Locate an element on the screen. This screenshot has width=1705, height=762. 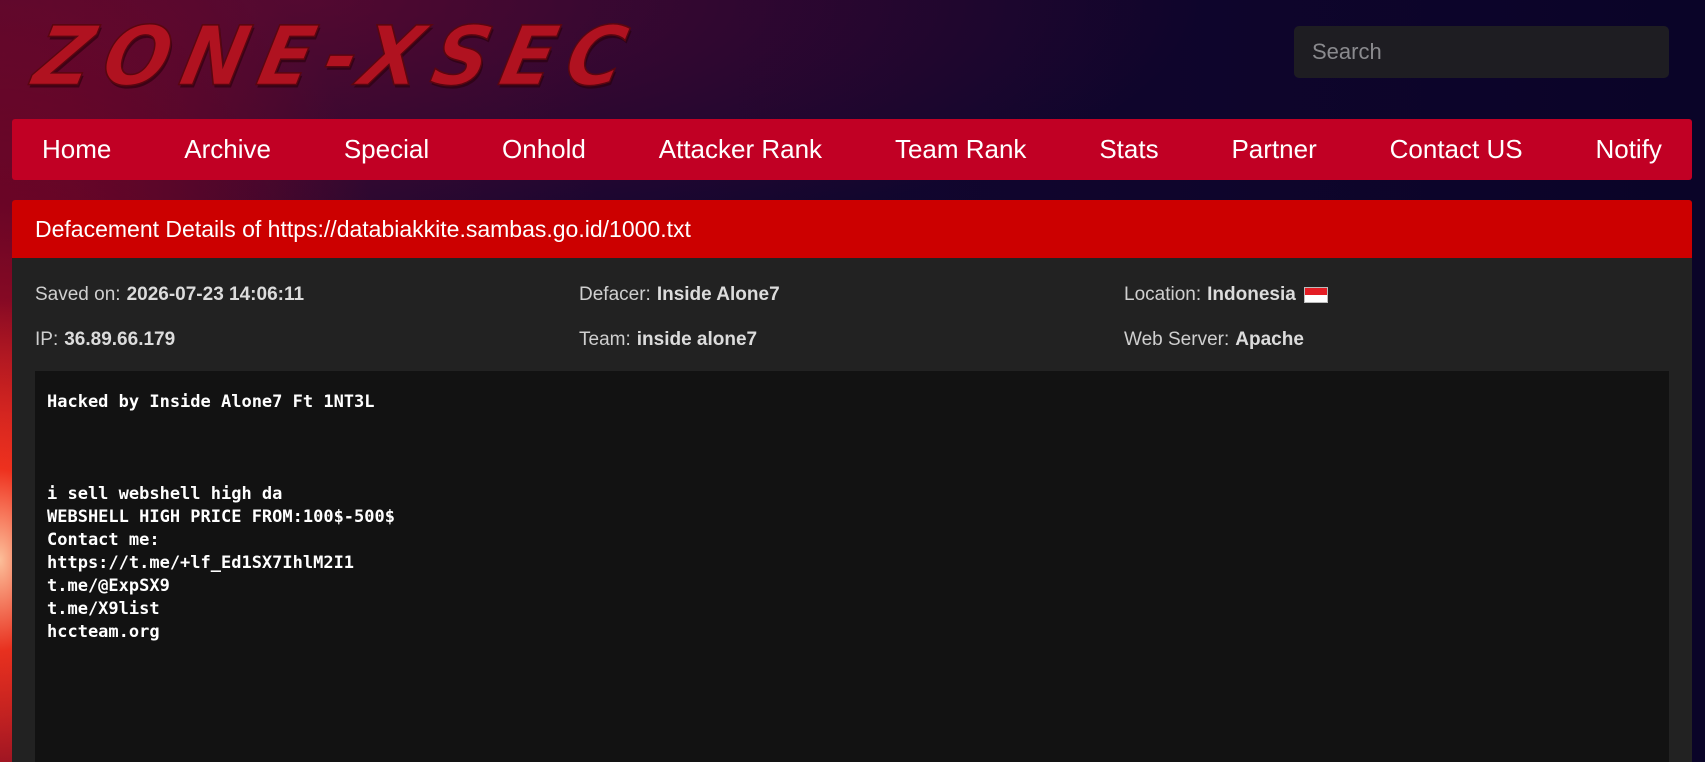
nav-item-notify: Notify is located at coordinates (1628, 149).